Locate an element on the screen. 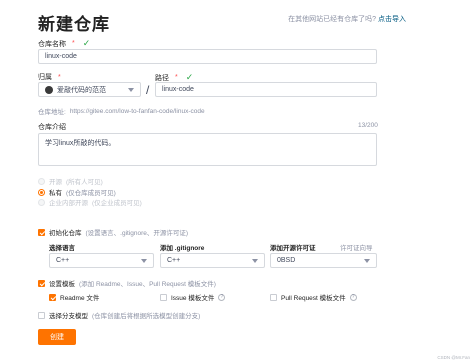 This screenshot has width=474, height=362. branch-model-hint: (仓库创建后将根据所选模型创建分支) is located at coordinates (146, 316).